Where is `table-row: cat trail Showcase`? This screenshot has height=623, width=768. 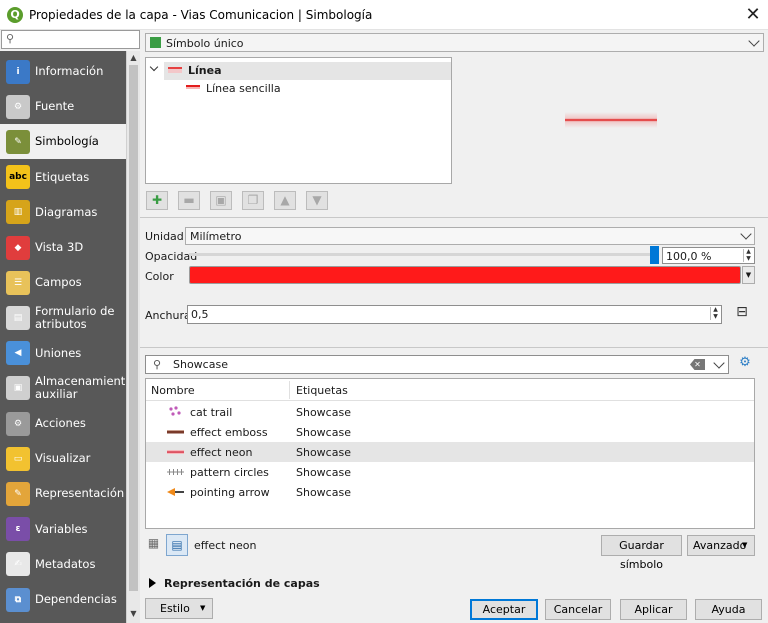 table-row: cat trail Showcase is located at coordinates (450, 412).